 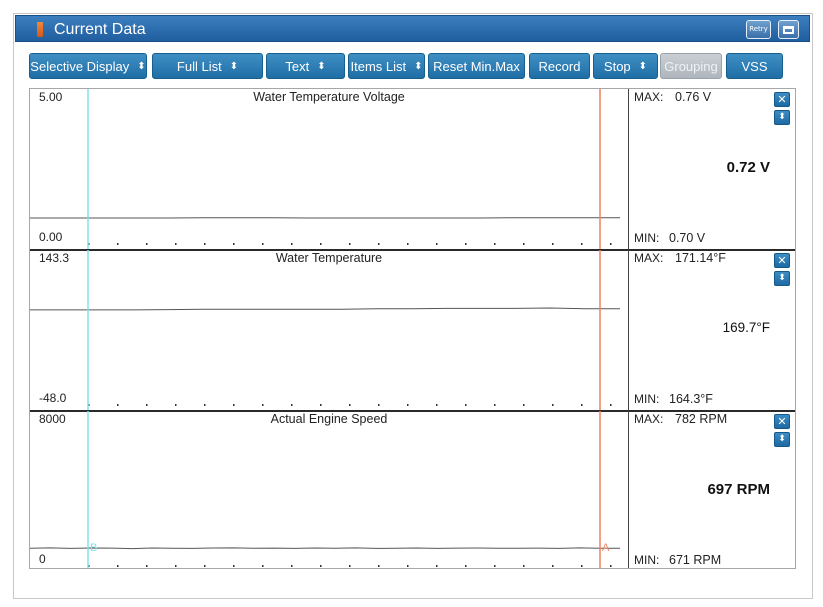 I want to click on toolbar-button-label: Selective Display, so click(x=80, y=66).